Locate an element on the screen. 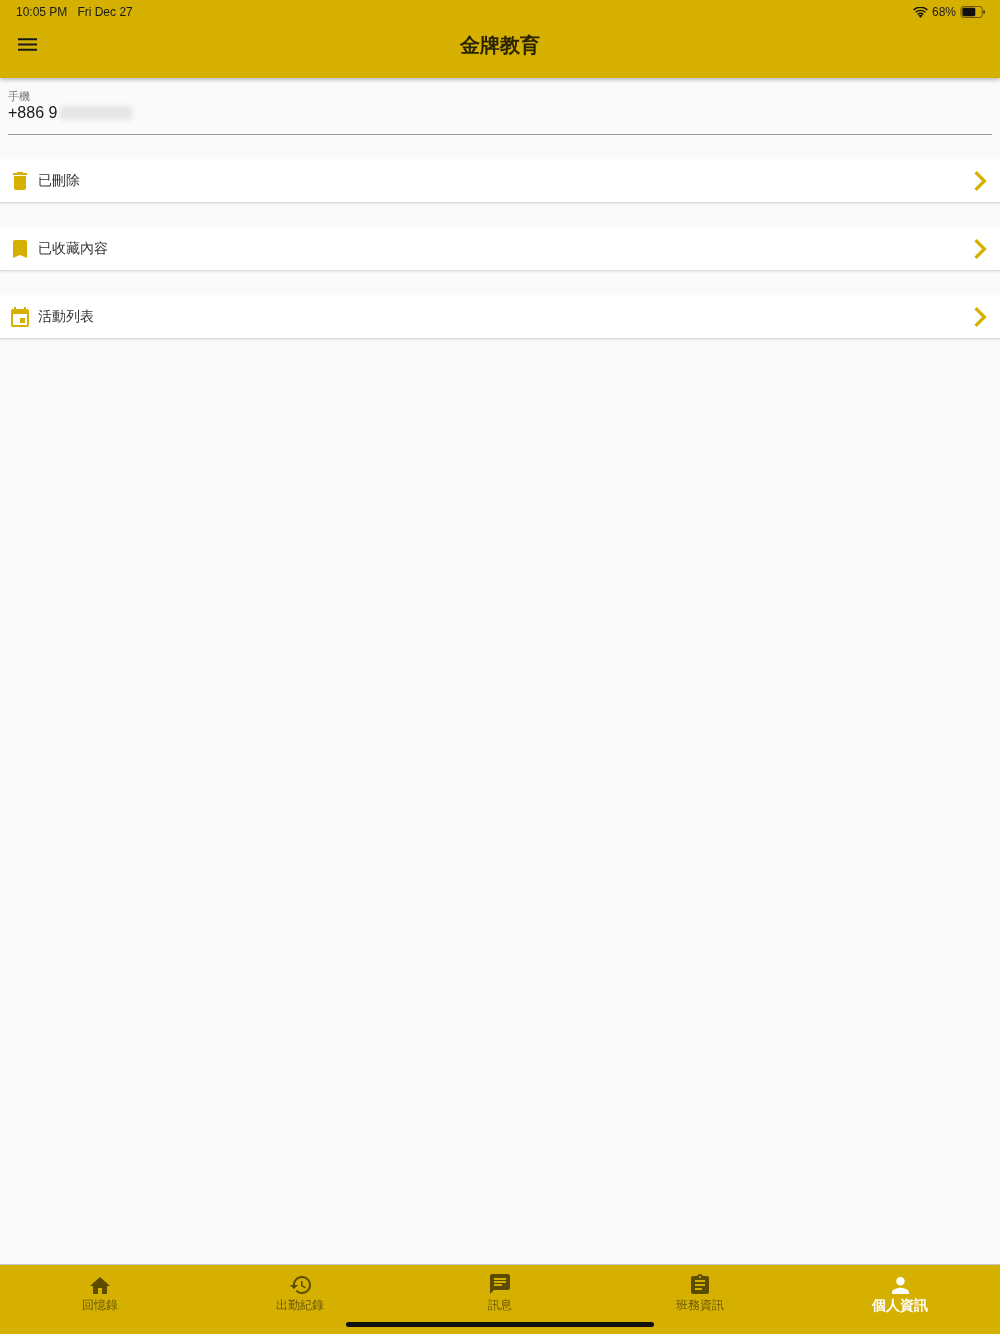  app-title: 金牌教育 is located at coordinates (500, 45).